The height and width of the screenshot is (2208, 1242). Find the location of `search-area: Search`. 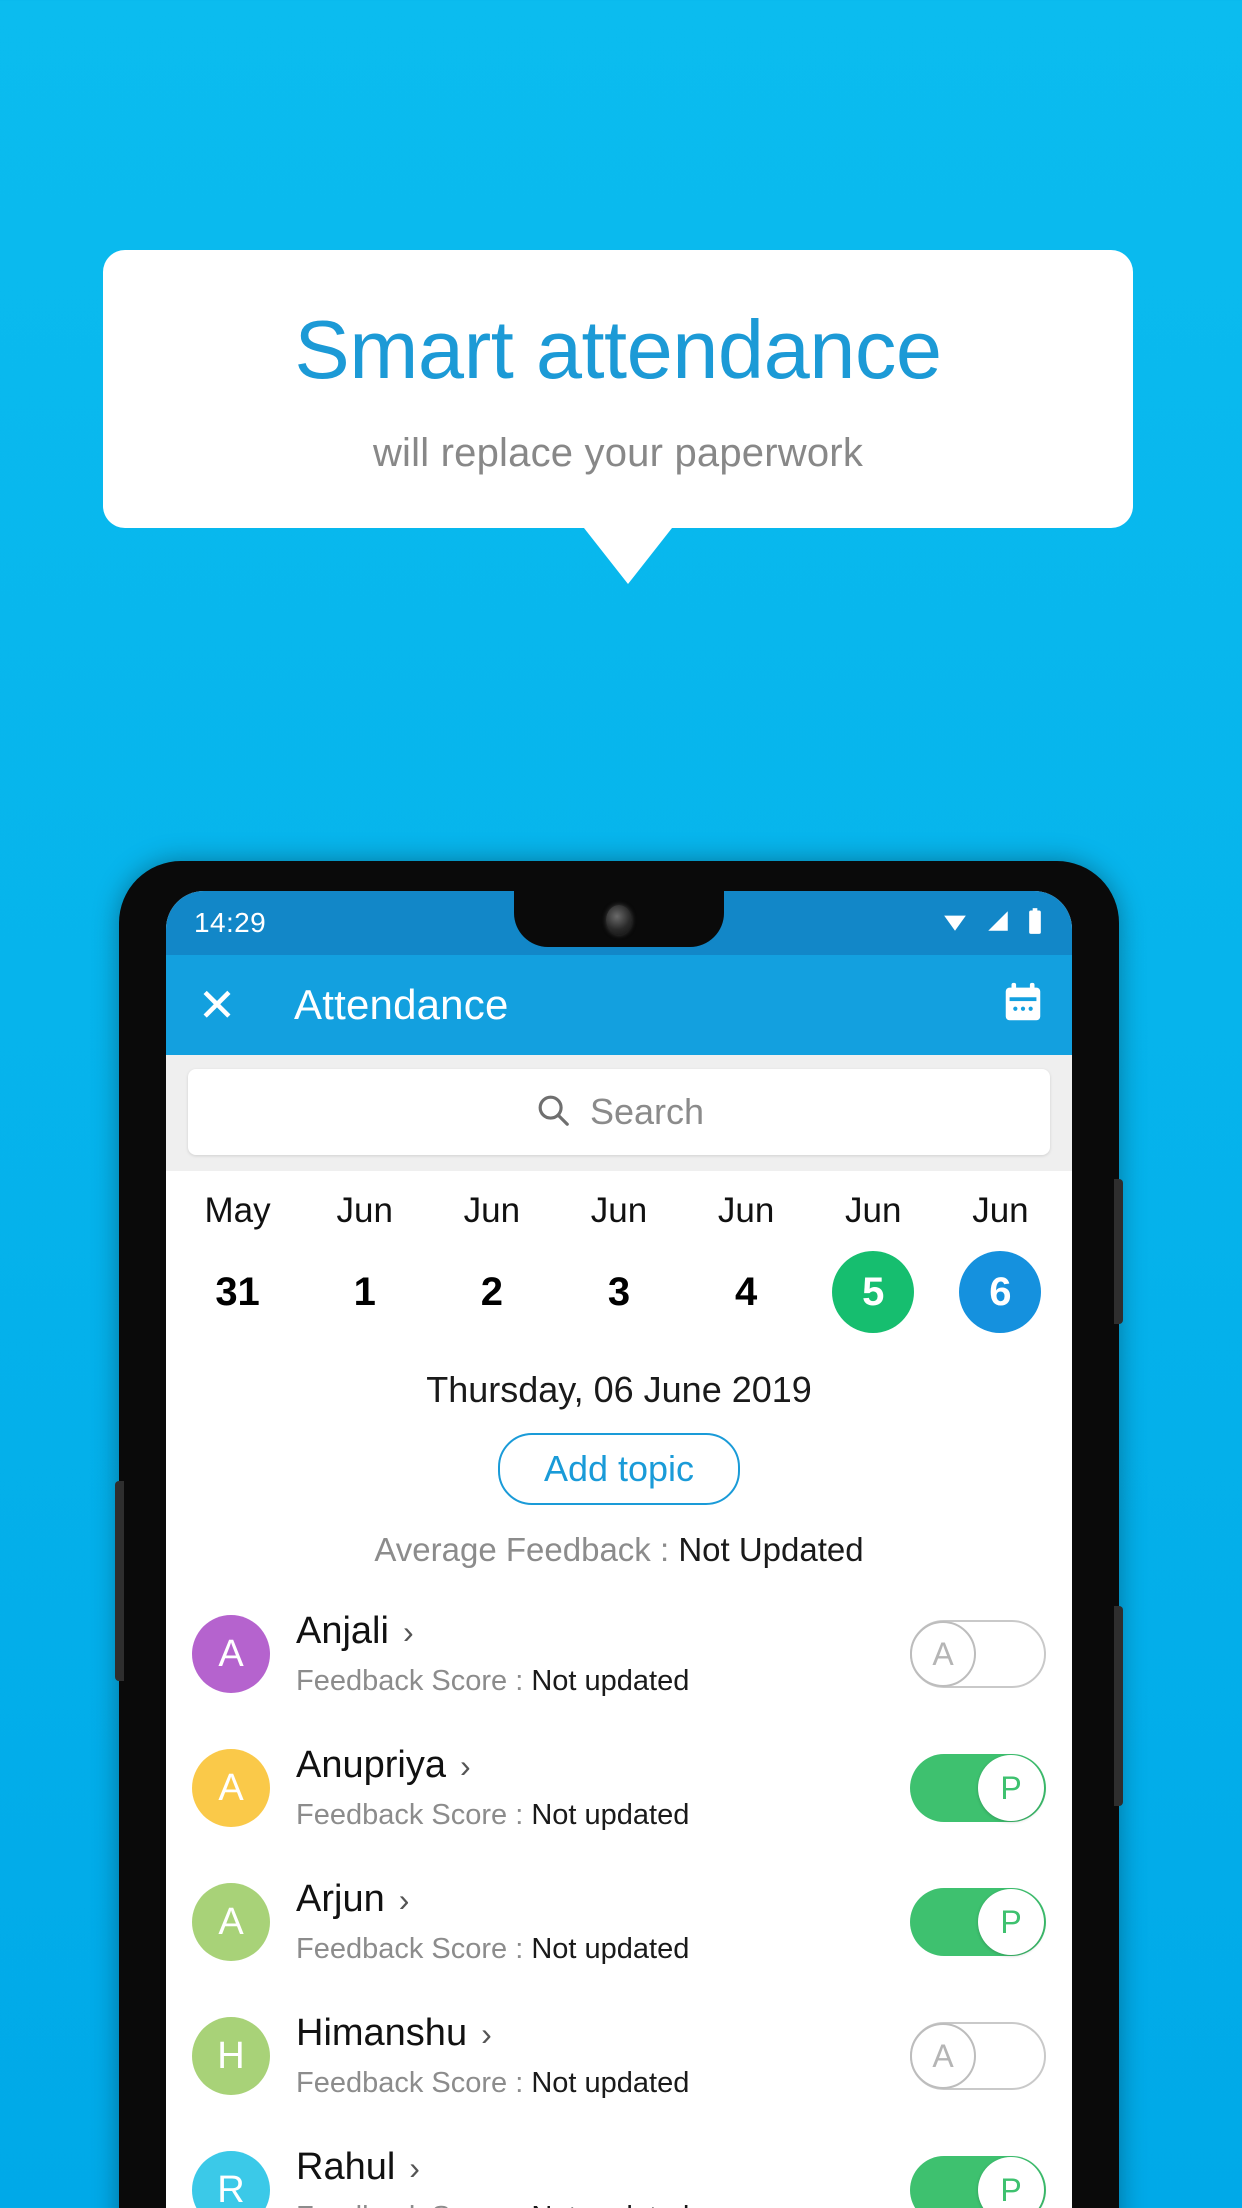

search-area: Search is located at coordinates (619, 1113).